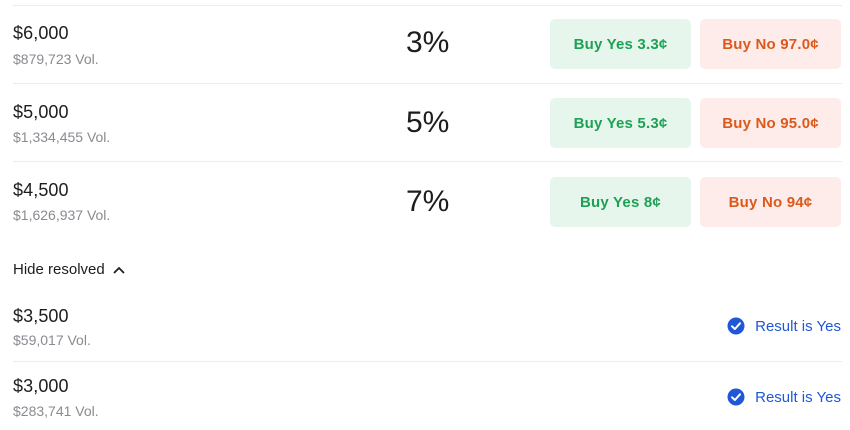 The width and height of the screenshot is (850, 430). What do you see at coordinates (41, 386) in the screenshot?
I see `market-label: $3,000` at bounding box center [41, 386].